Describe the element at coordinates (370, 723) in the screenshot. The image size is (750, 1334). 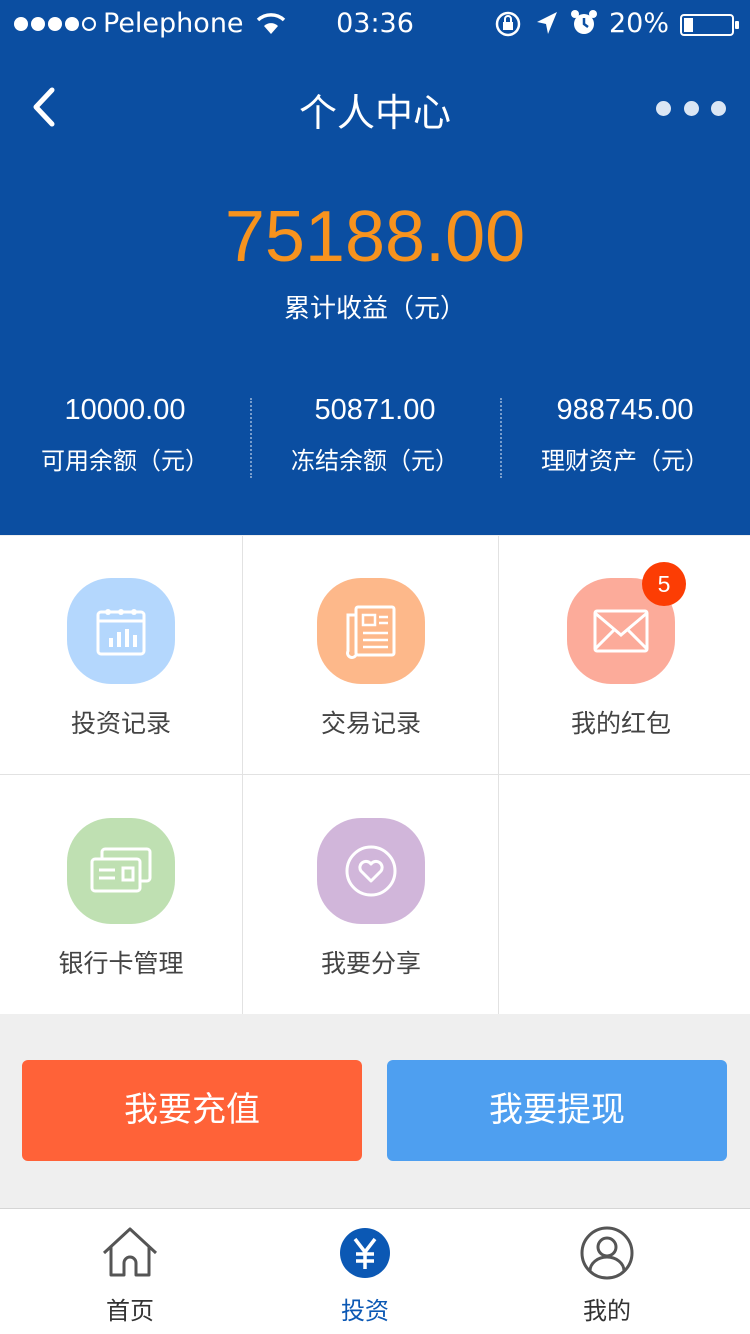
I see `menu-item-label: 交易记录` at that location.